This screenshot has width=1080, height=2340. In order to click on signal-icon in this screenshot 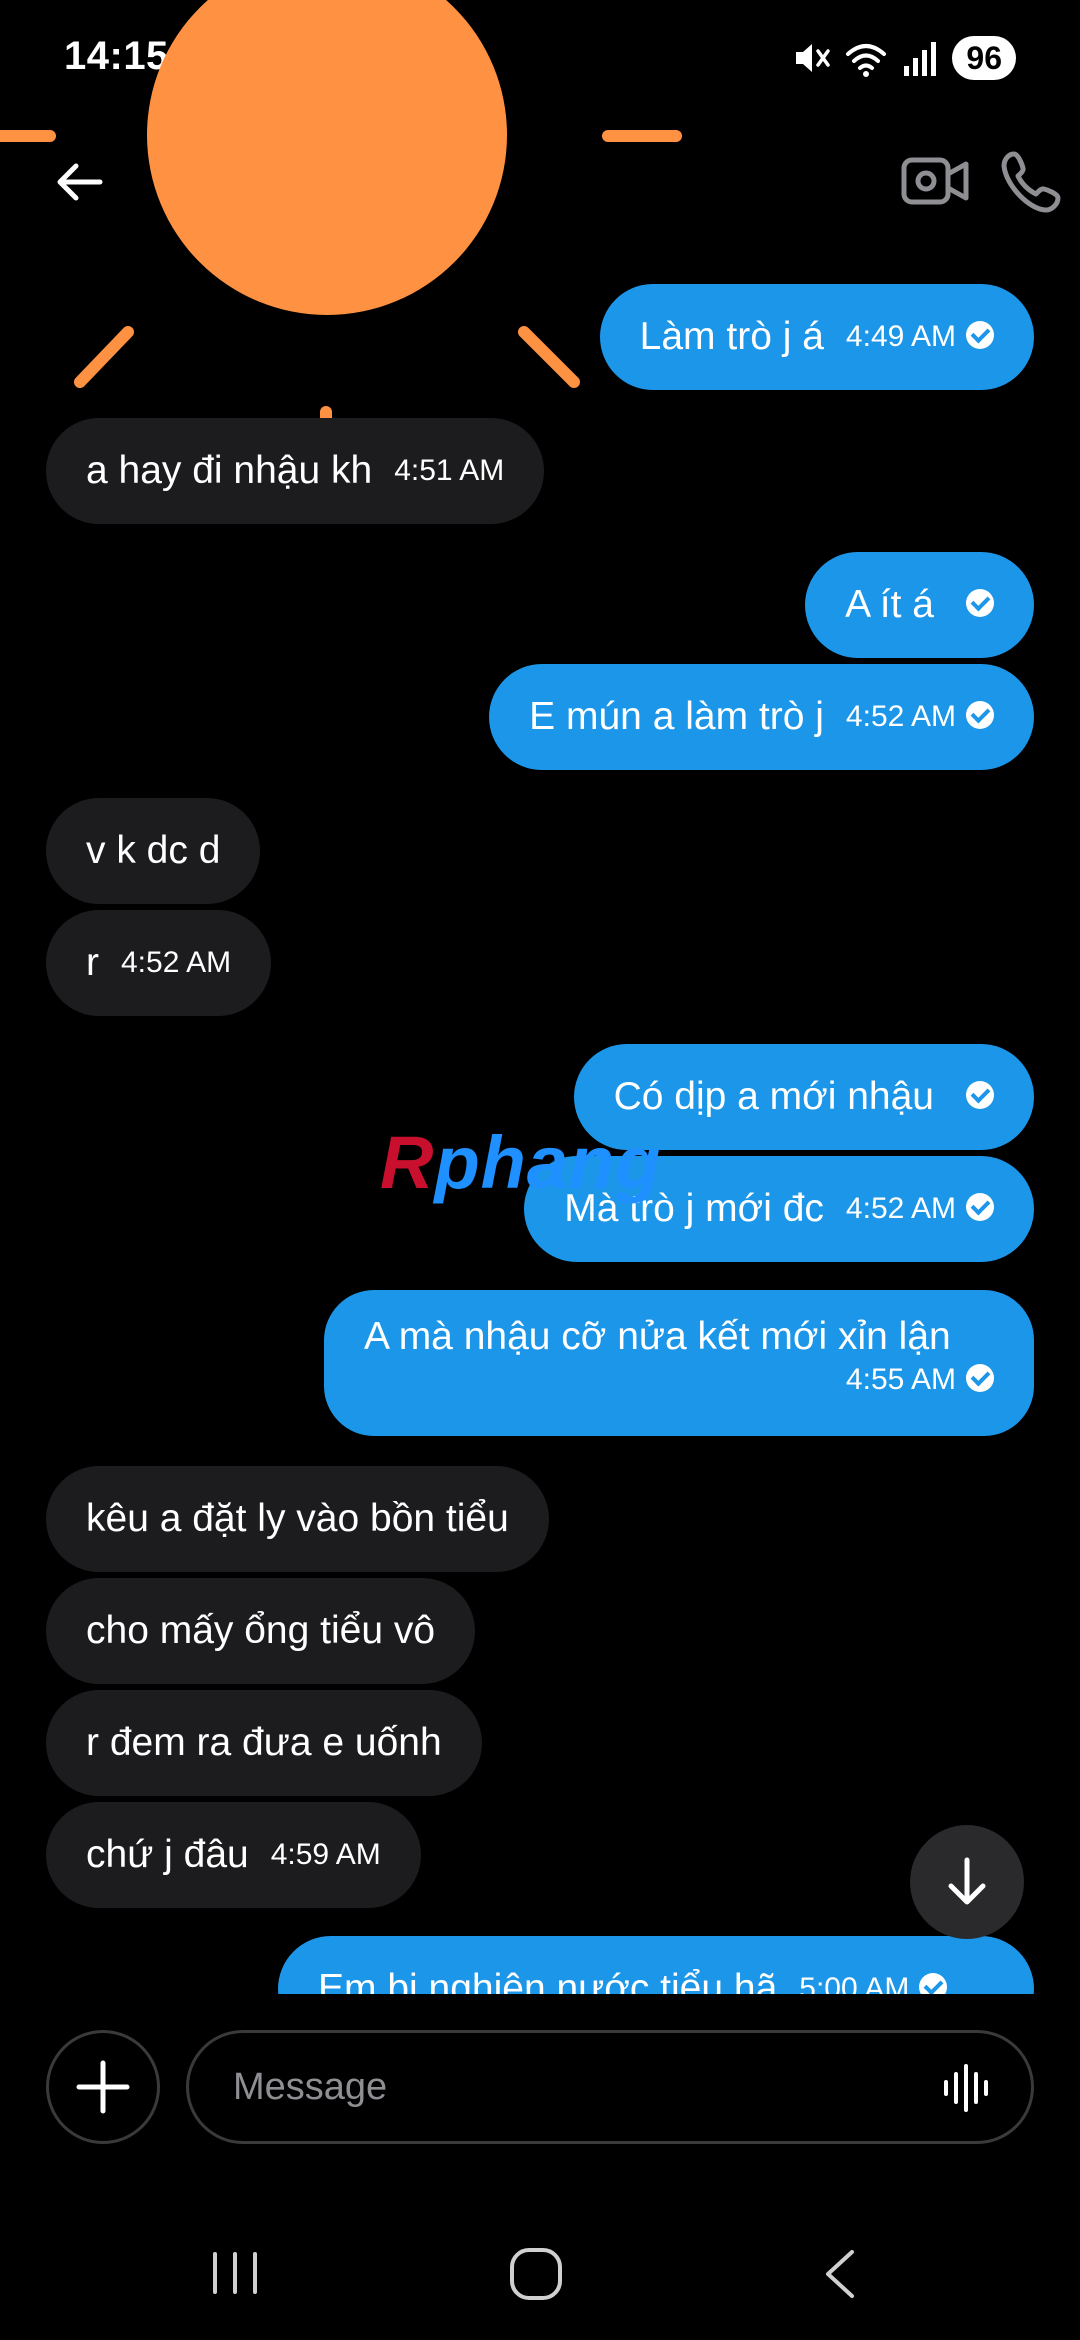, I will do `click(920, 59)`.